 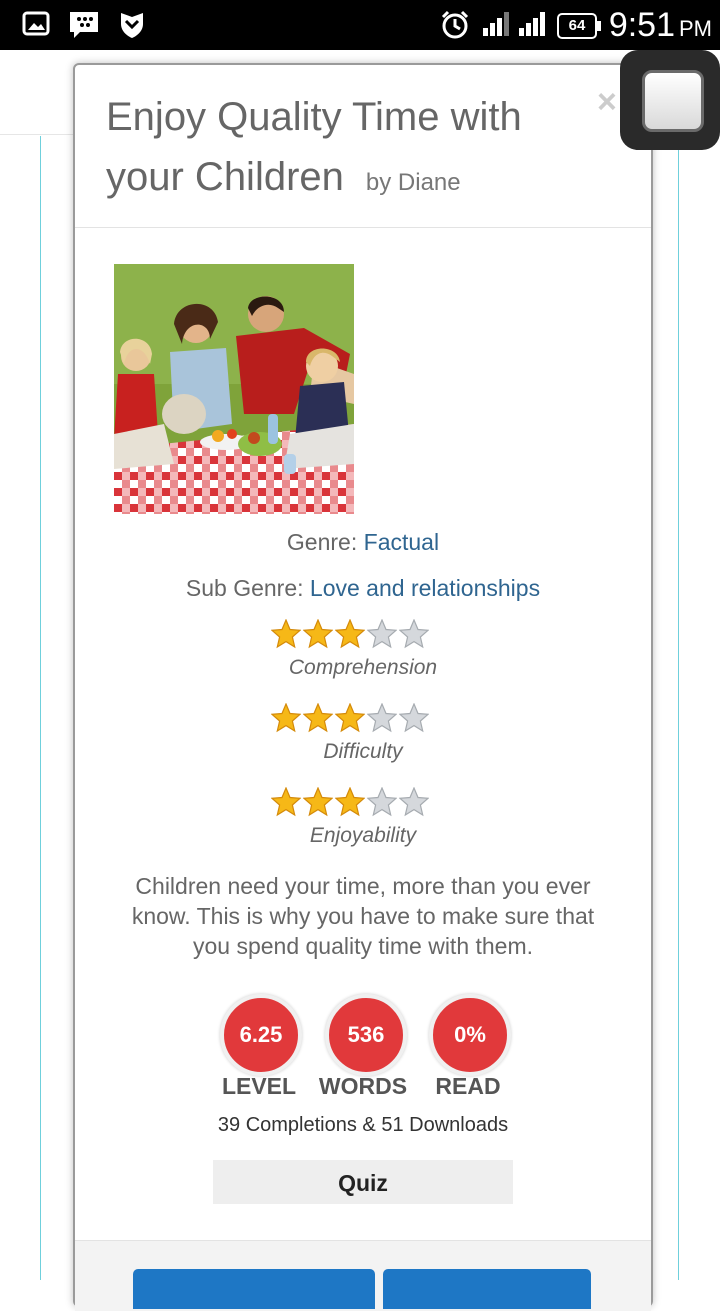 I want to click on floating-overlay-button, so click(x=670, y=100).